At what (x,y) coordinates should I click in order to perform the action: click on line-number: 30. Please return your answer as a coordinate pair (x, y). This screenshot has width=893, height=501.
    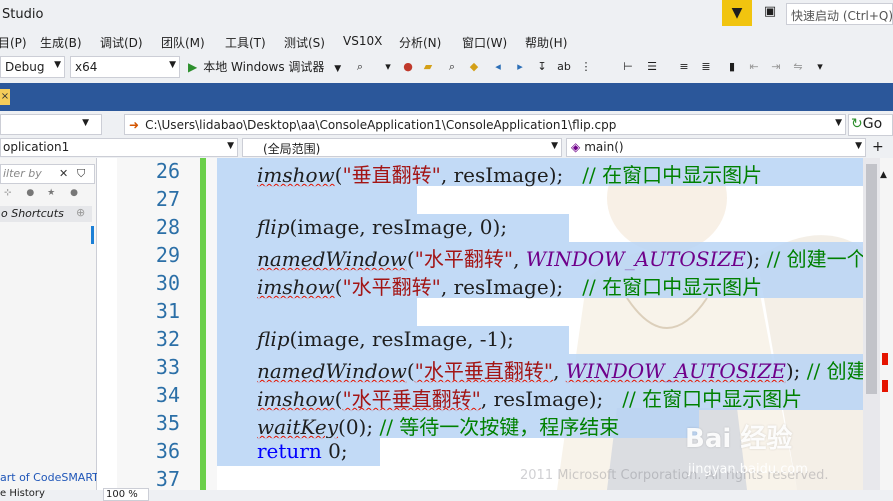
    Looking at the image, I should click on (167, 283).